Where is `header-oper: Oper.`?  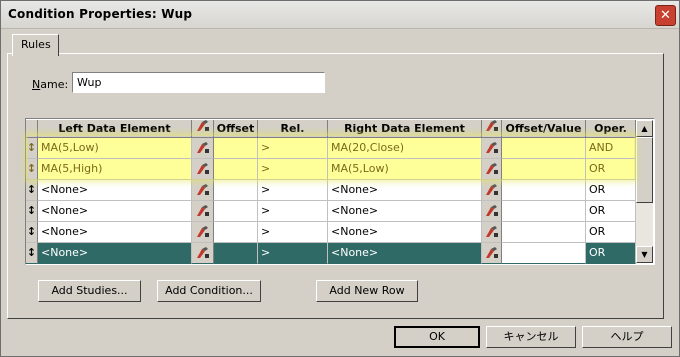 header-oper: Oper. is located at coordinates (611, 129).